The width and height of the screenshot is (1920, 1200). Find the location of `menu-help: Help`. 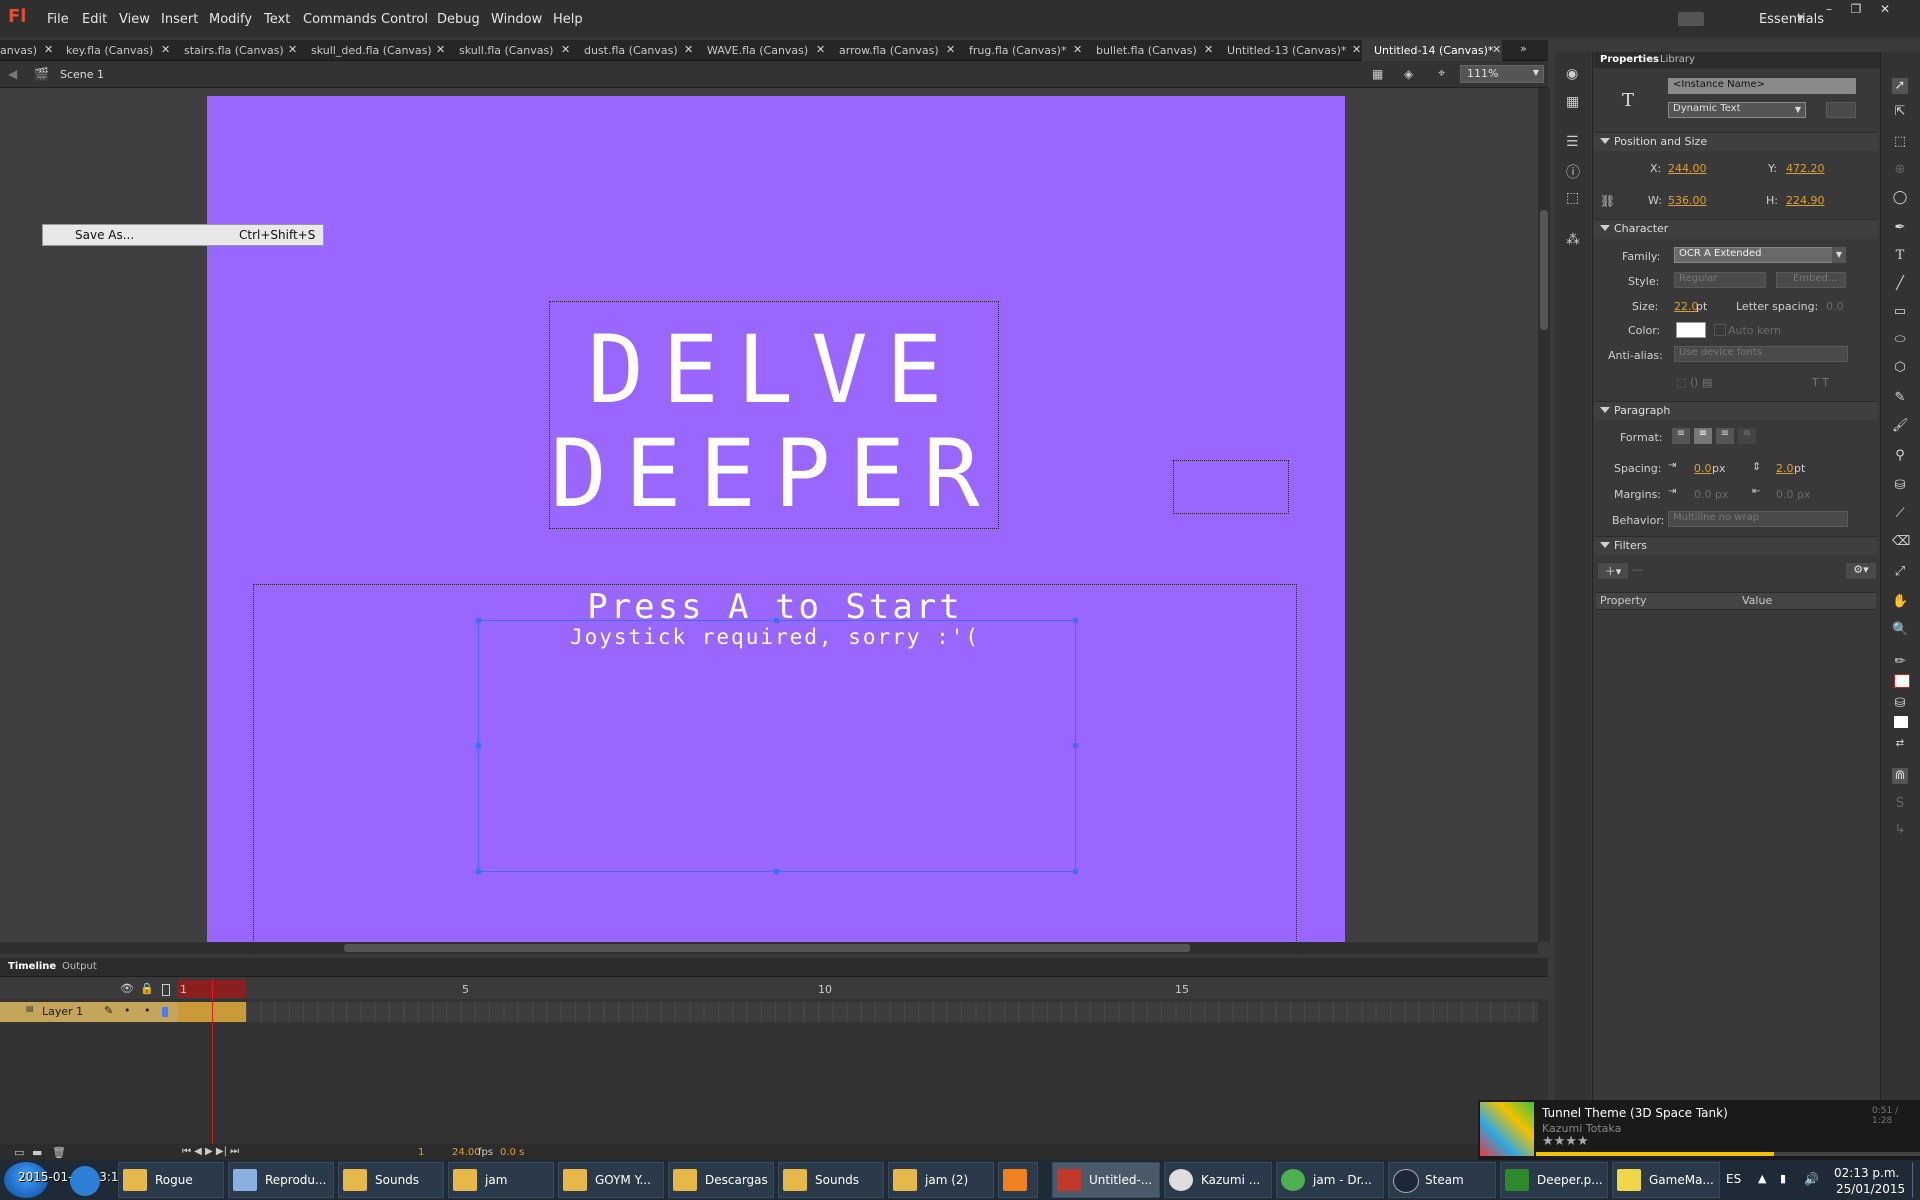

menu-help: Help is located at coordinates (568, 19).